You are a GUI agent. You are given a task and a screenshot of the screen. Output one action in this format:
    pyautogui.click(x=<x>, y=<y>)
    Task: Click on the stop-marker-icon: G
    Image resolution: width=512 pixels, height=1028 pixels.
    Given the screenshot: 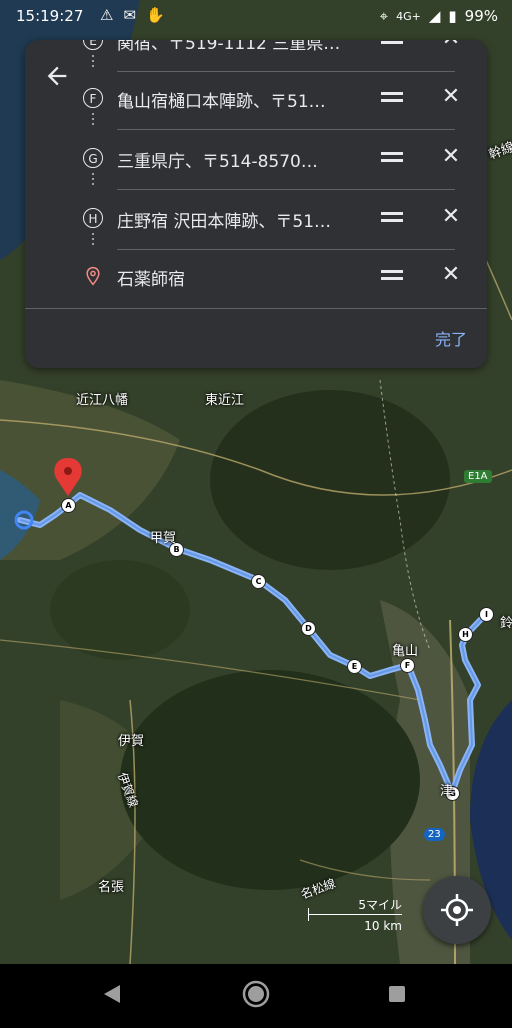 What is the action you would take?
    pyautogui.click(x=93, y=158)
    